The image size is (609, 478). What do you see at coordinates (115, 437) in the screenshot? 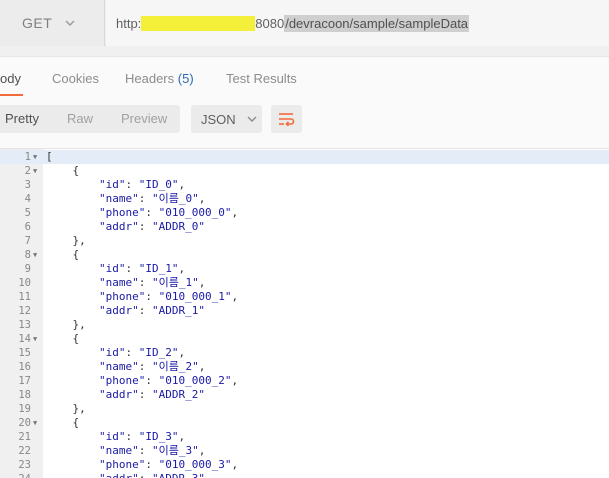
I see `code-text: "id": "ID_3",` at bounding box center [115, 437].